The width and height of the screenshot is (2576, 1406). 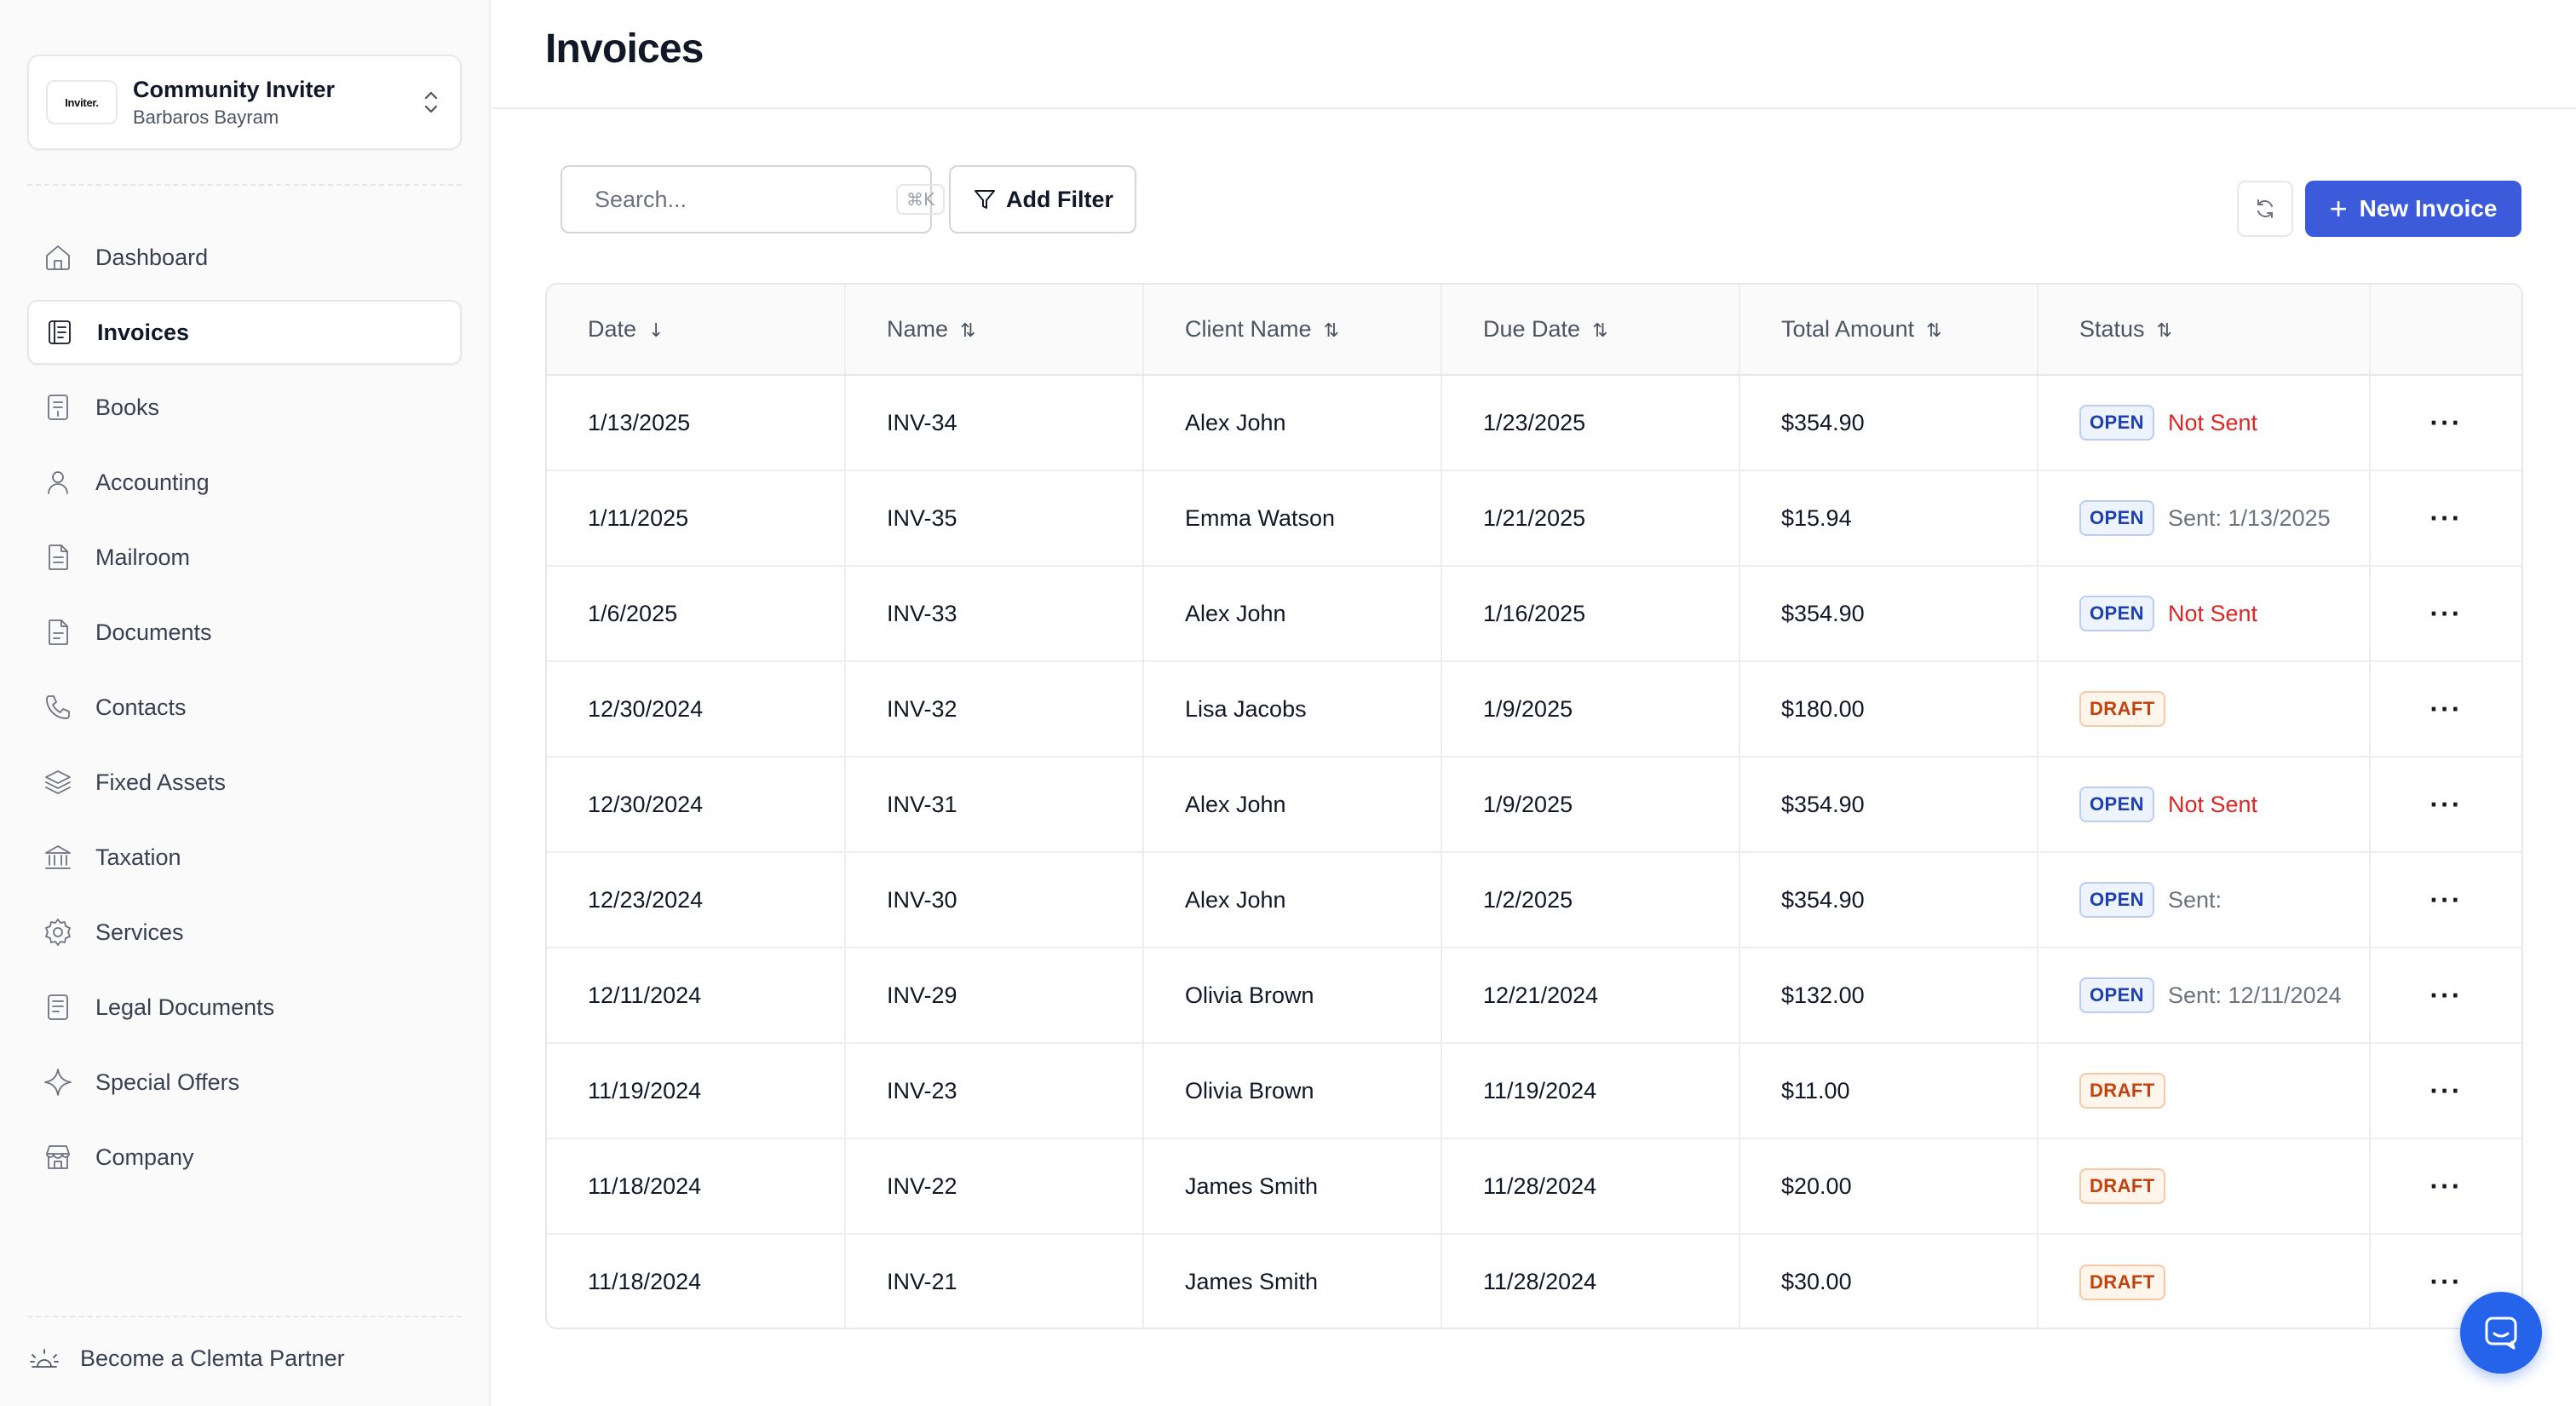 What do you see at coordinates (2445, 330) in the screenshot?
I see `column-header-actions` at bounding box center [2445, 330].